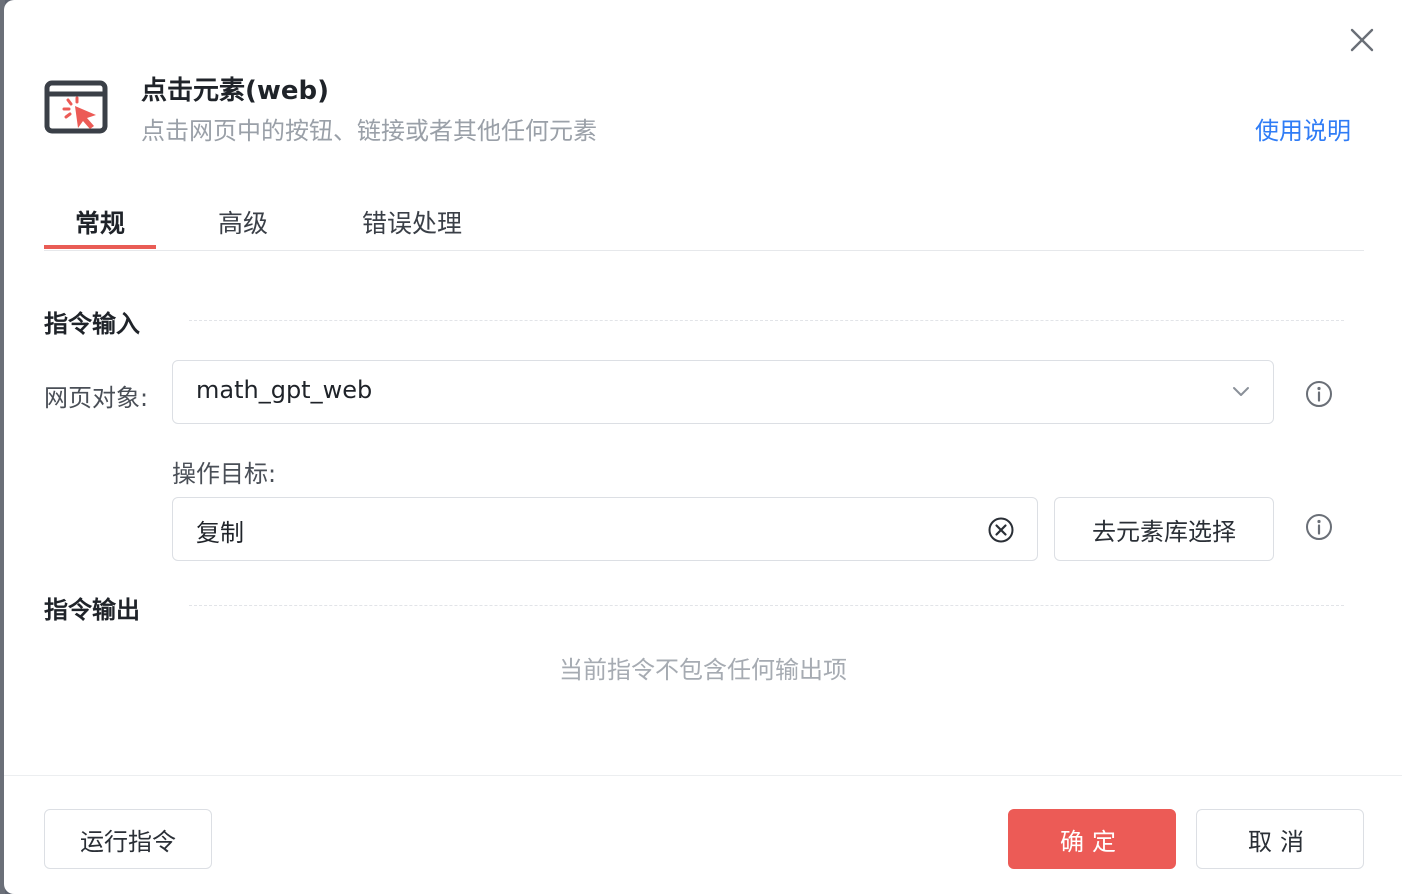 This screenshot has height=894, width=1402. Describe the element at coordinates (128, 839) in the screenshot. I see `run-command-button: 运行指令` at that location.